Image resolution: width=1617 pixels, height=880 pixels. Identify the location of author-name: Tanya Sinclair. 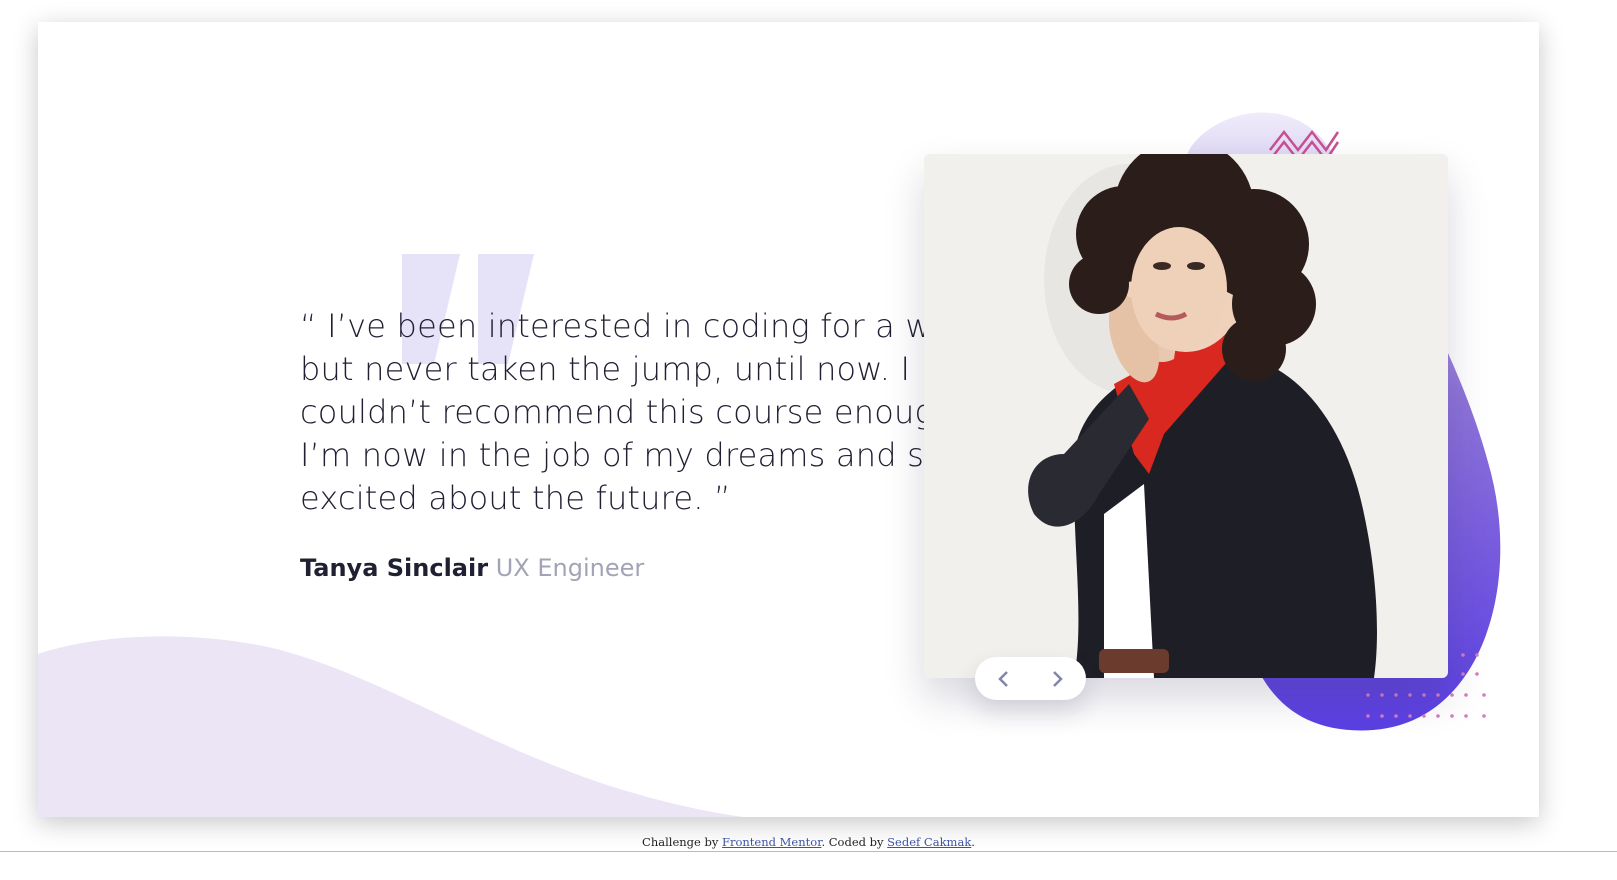
(394, 568).